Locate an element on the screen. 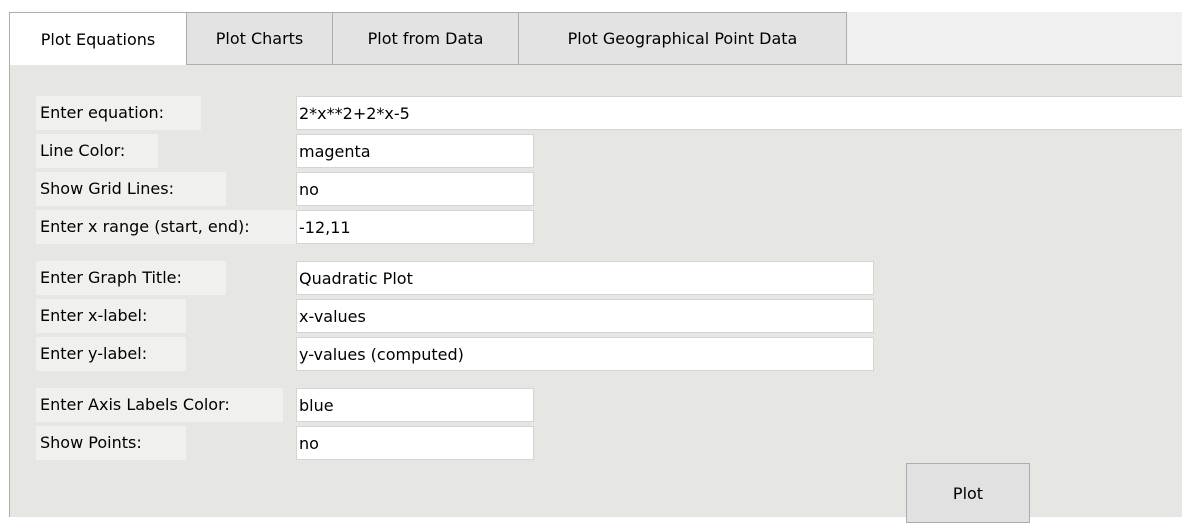 The height and width of the screenshot is (523, 1182). axis-labels-color-label: Enter Axis Labels Color: is located at coordinates (159, 405).